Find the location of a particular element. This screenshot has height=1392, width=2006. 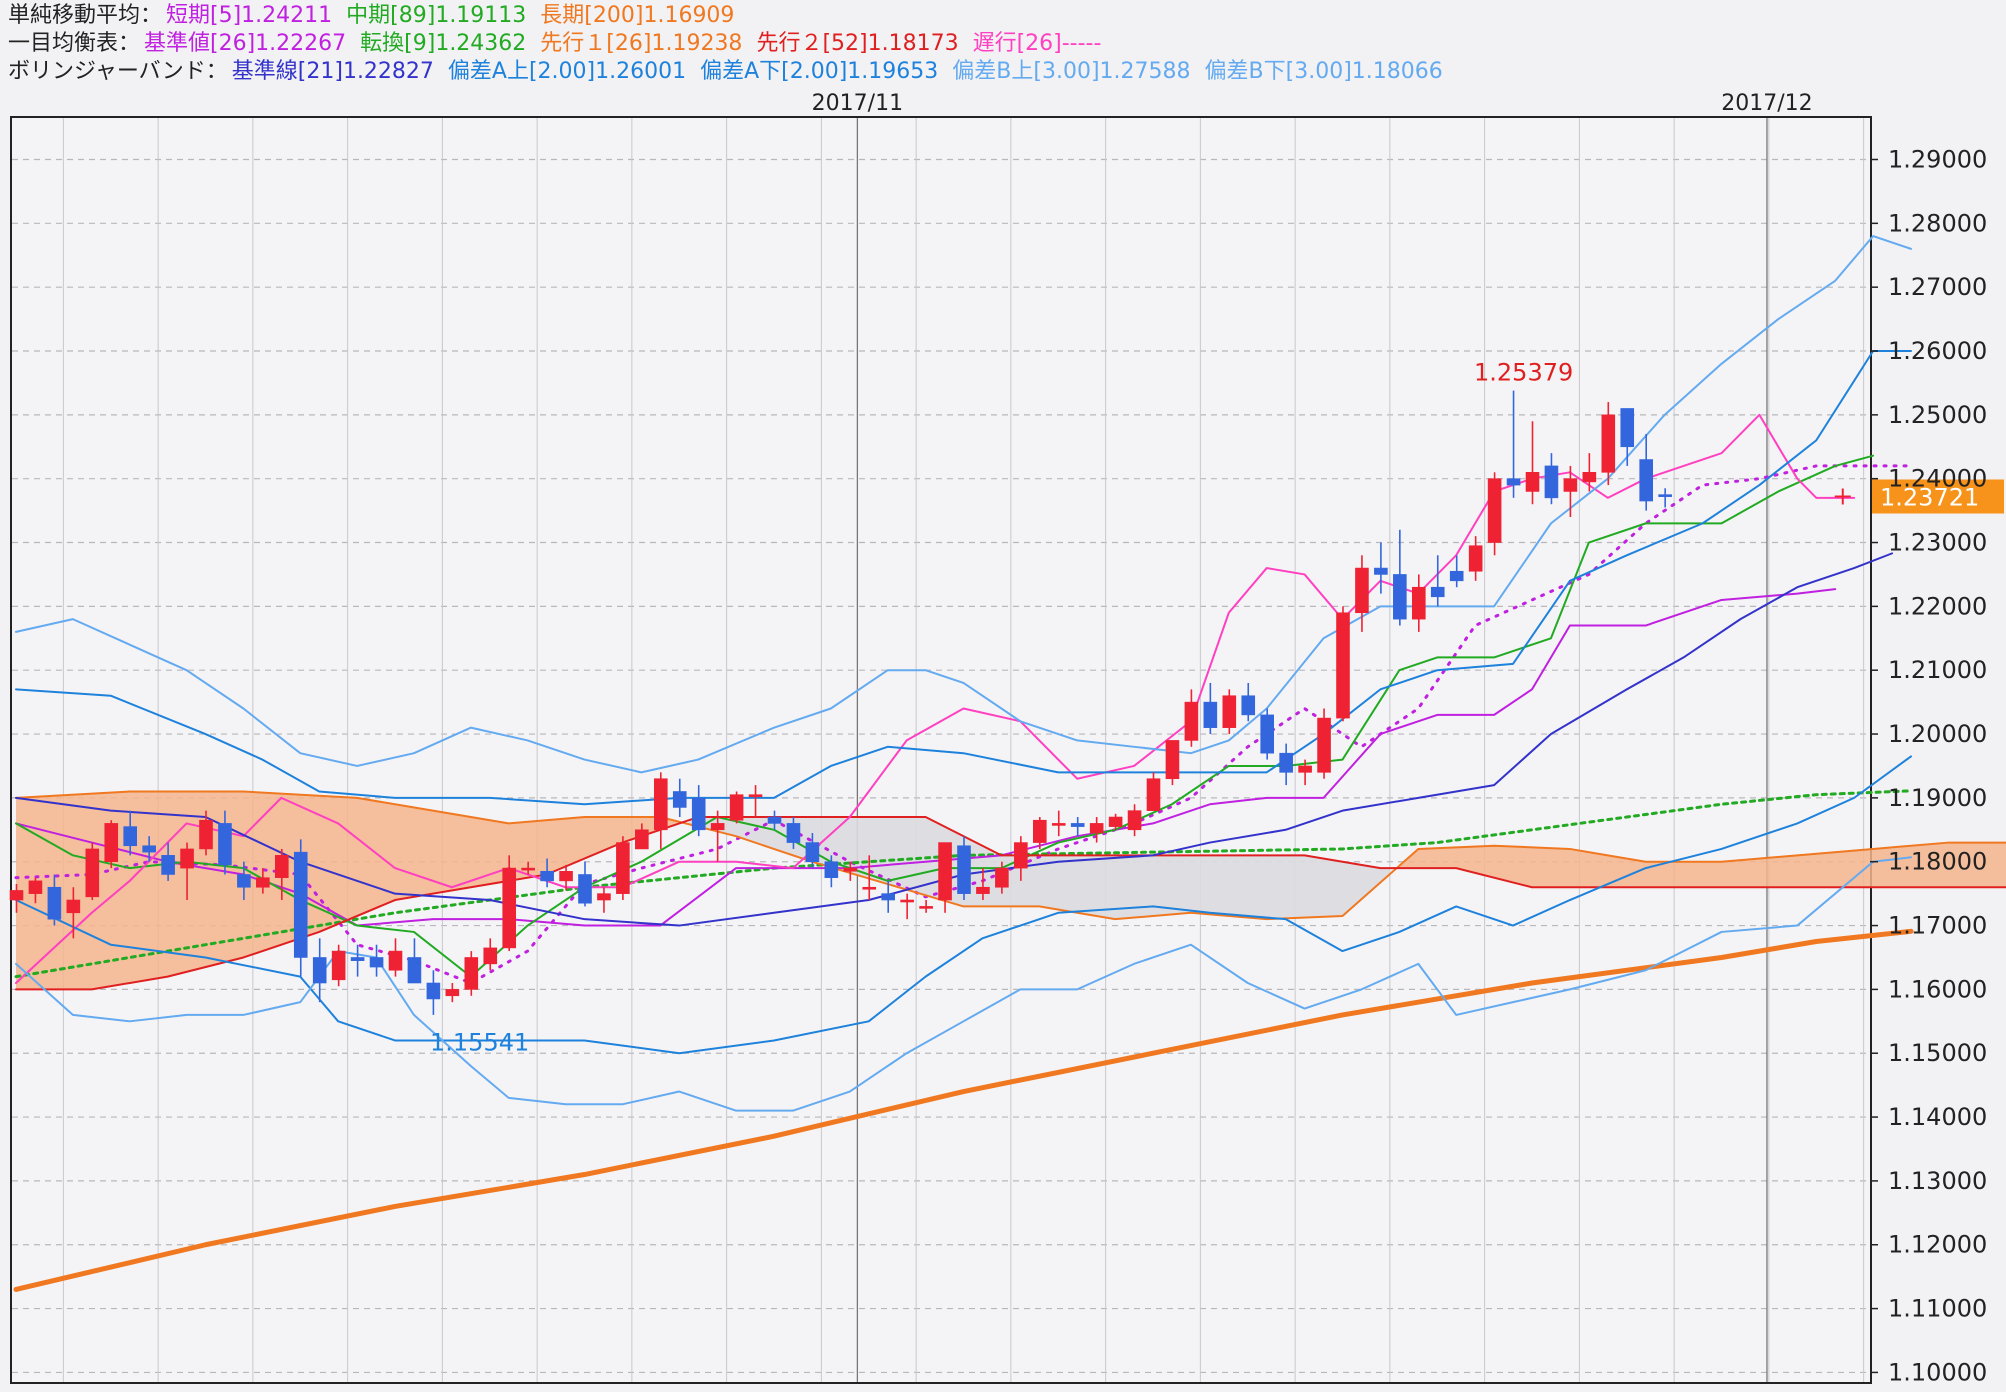

x-tick-label: 2017/11 is located at coordinates (857, 103).